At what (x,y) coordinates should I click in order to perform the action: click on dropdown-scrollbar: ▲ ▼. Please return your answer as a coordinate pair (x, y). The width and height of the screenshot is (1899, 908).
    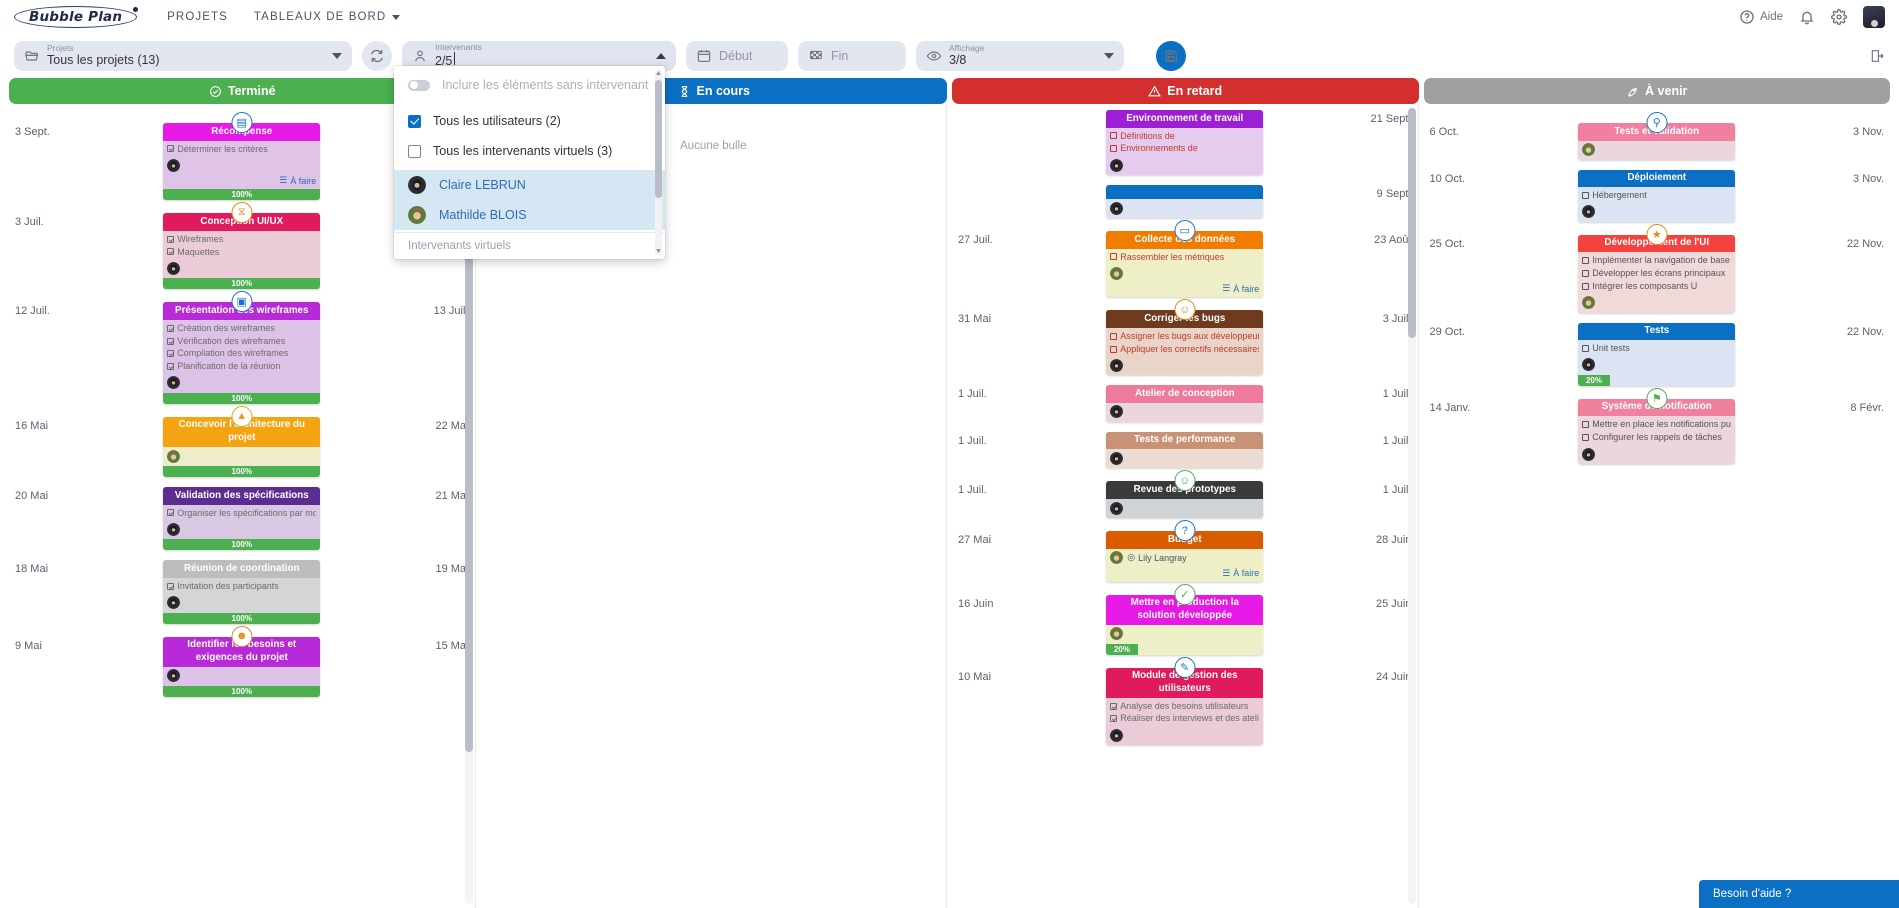
    Looking at the image, I should click on (658, 162).